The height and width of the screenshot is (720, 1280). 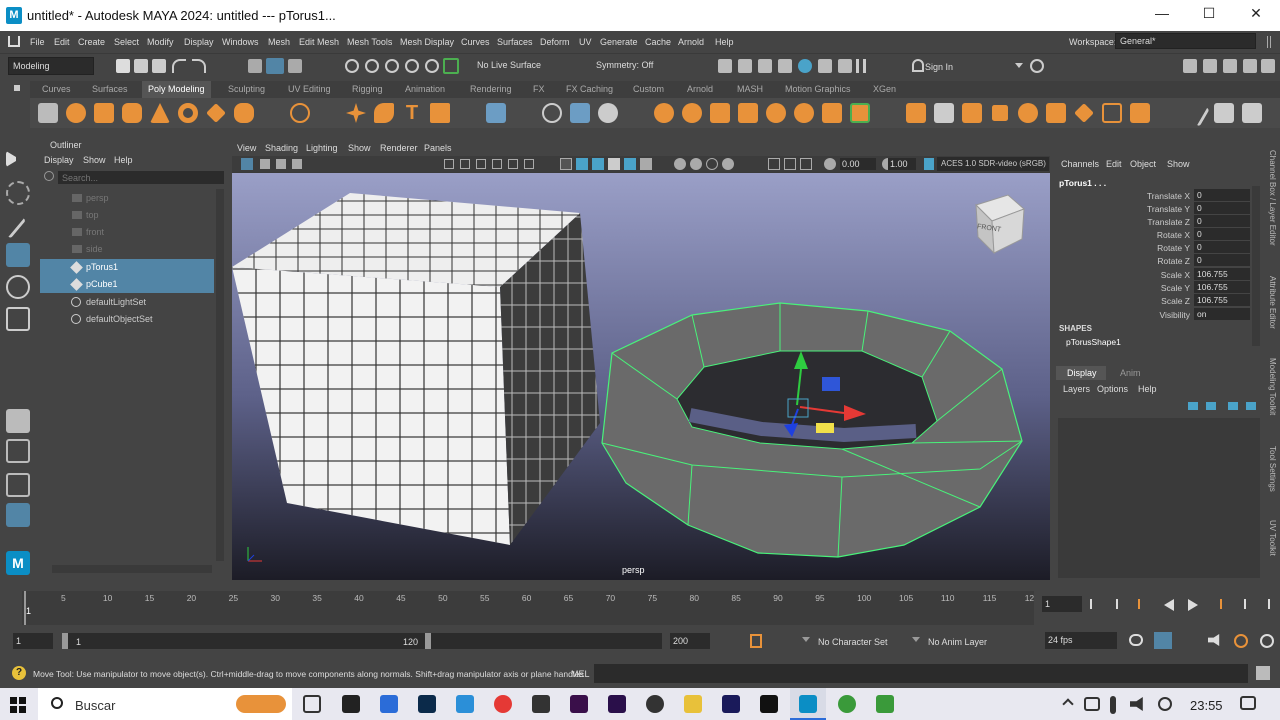 What do you see at coordinates (750, 89) in the screenshot?
I see `tab-mash: MASH` at bounding box center [750, 89].